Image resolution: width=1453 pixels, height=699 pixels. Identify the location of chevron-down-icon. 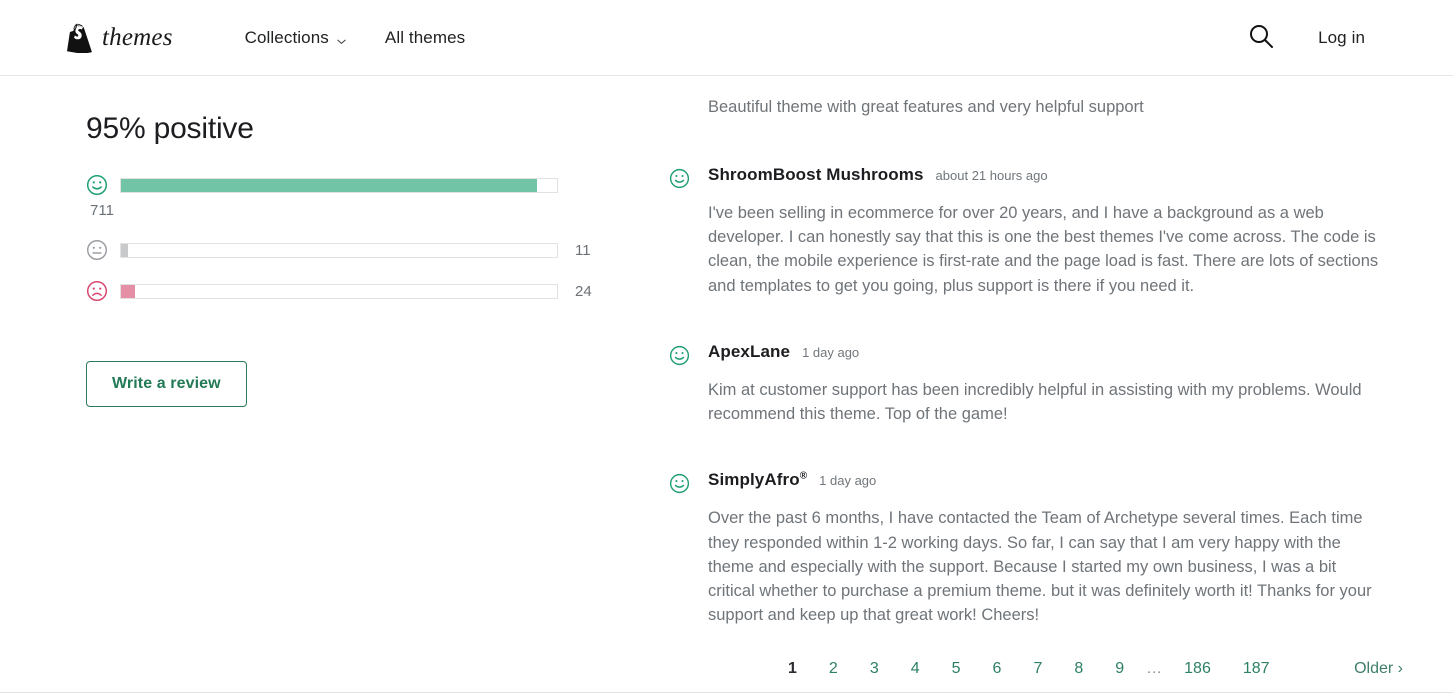
(341, 38).